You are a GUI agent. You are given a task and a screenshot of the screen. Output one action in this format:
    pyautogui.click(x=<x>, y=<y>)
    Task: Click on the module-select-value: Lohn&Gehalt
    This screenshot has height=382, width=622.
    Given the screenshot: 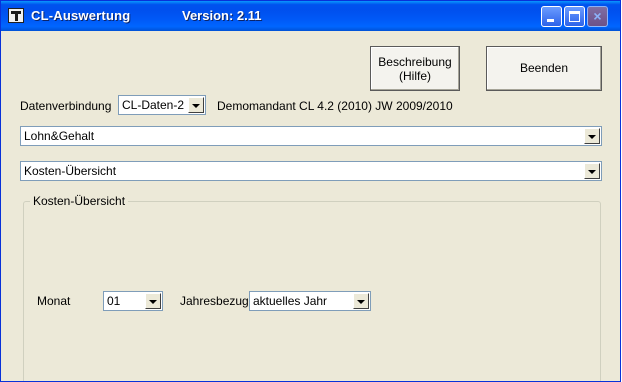 What is the action you would take?
    pyautogui.click(x=59, y=136)
    